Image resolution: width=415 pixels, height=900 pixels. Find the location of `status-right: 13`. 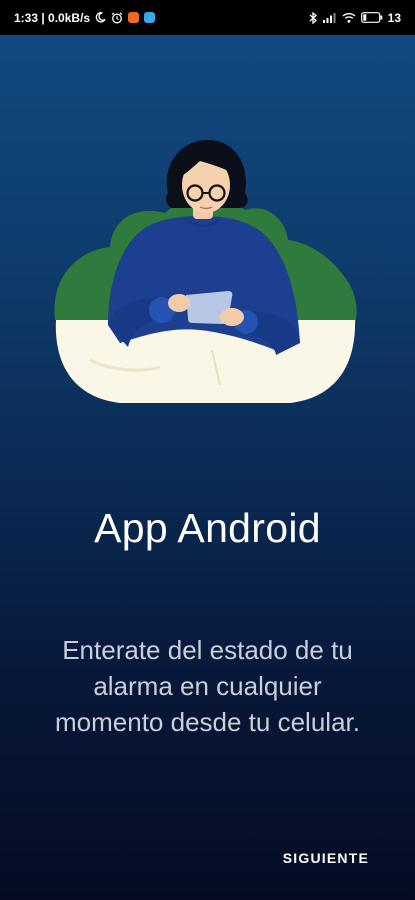

status-right: 13 is located at coordinates (355, 18).